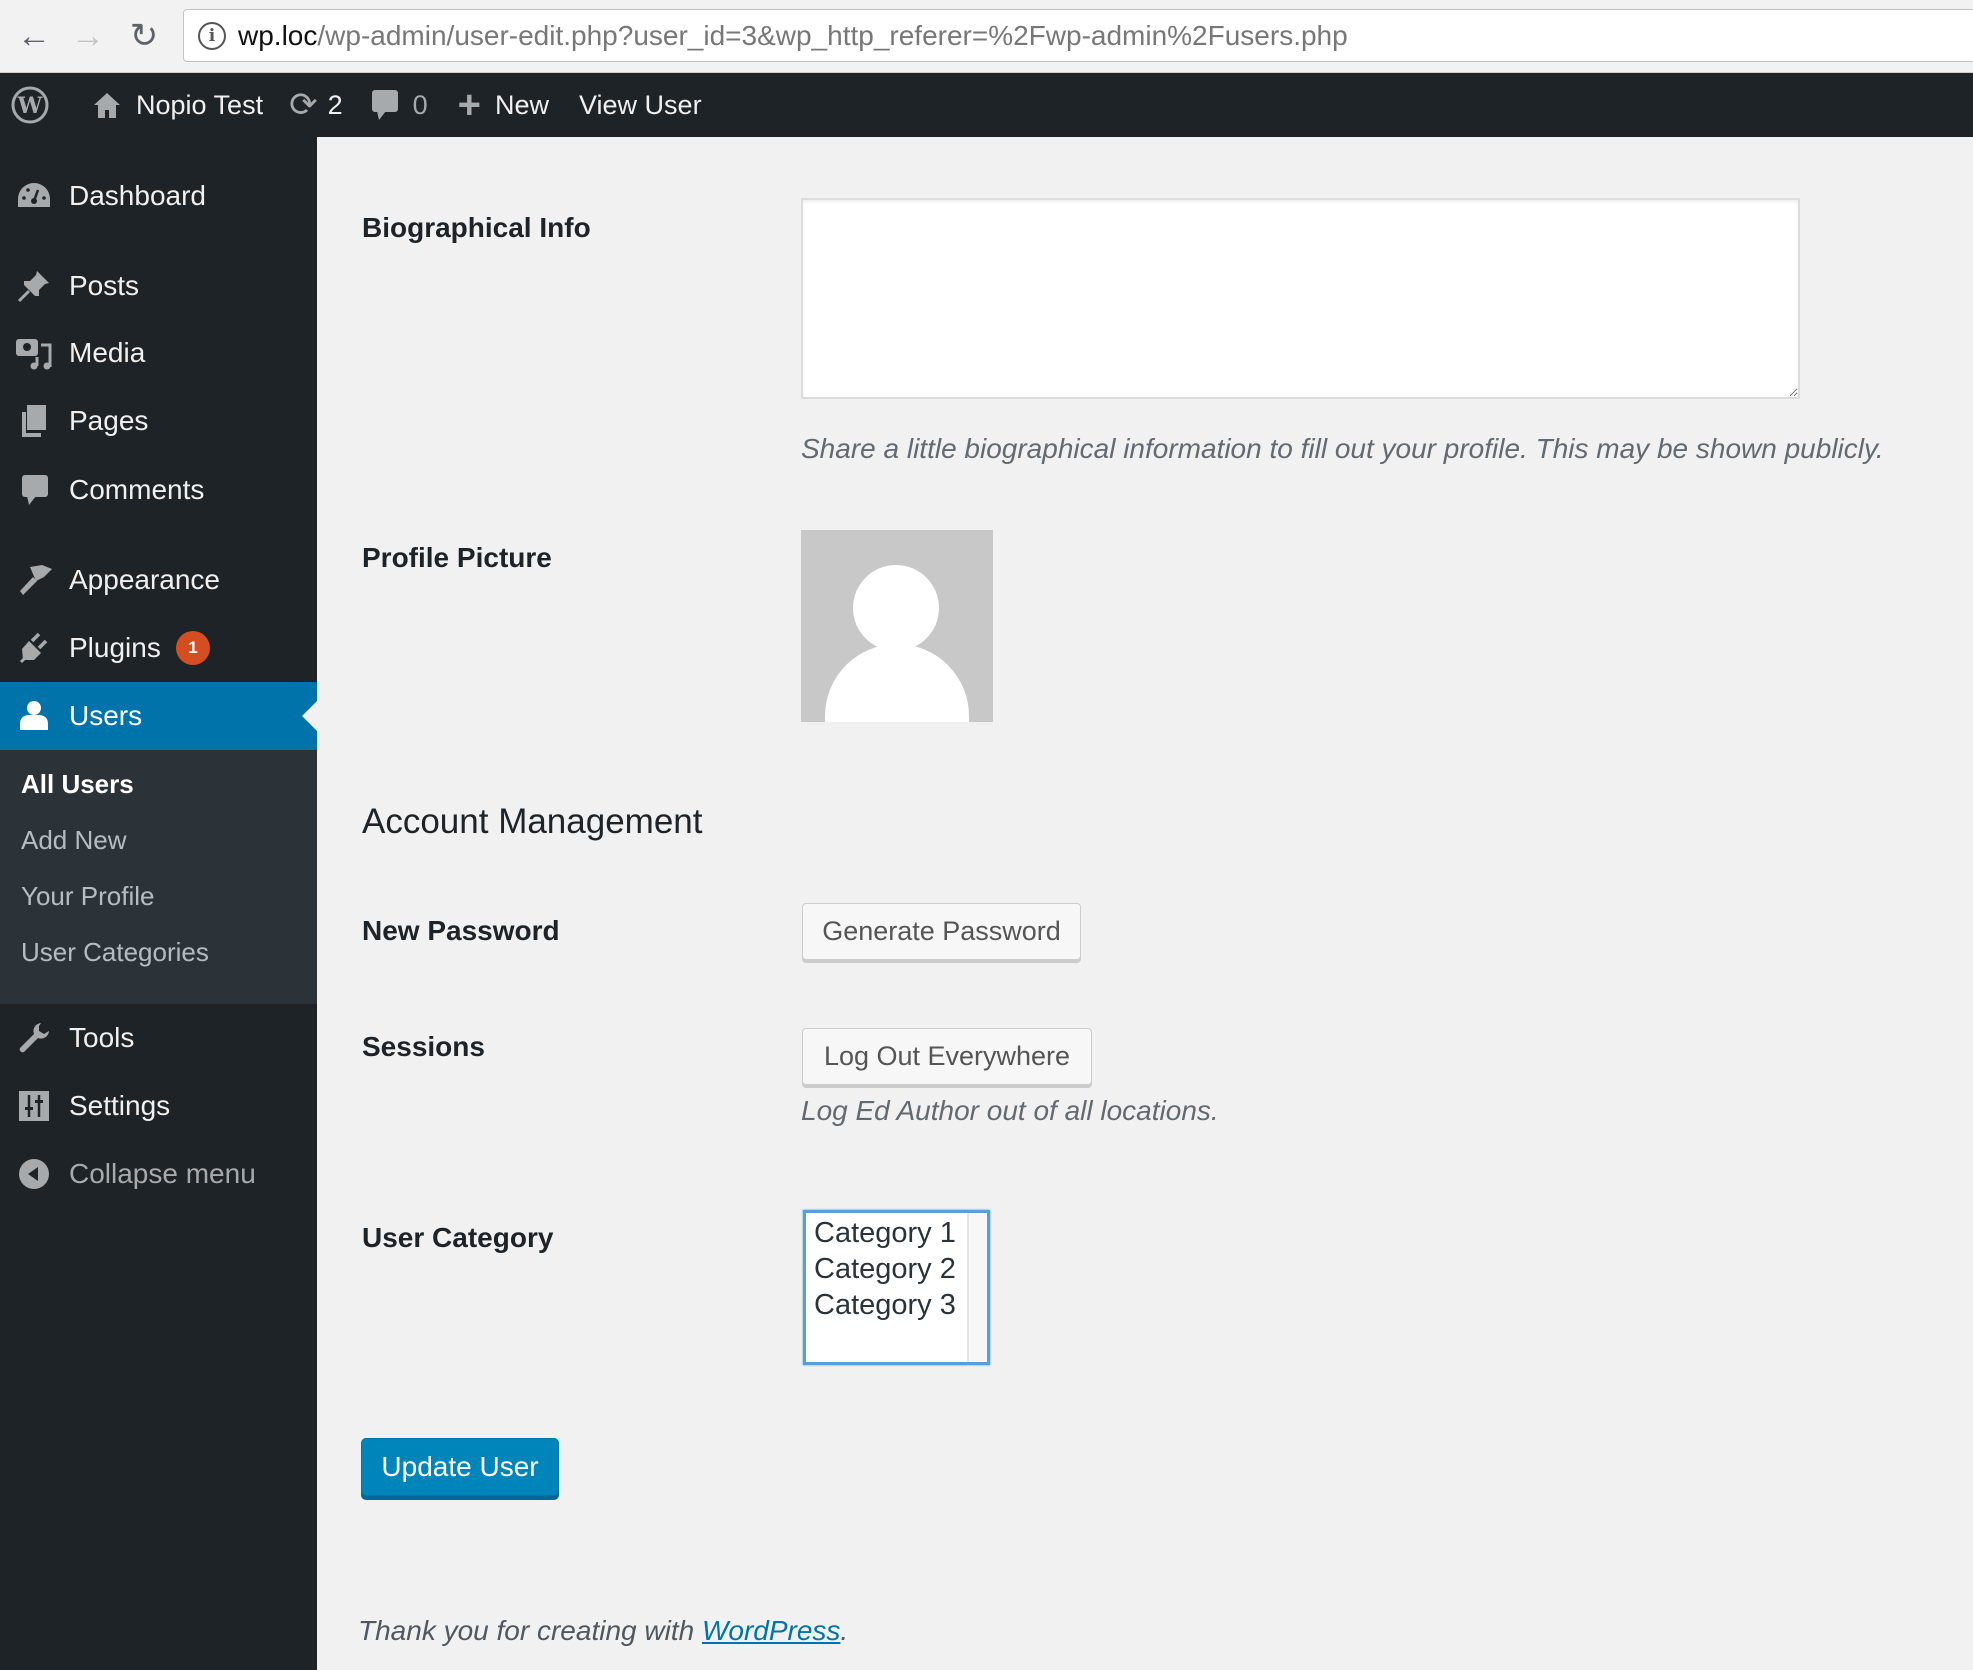 The image size is (1973, 1670). I want to click on arrow-left-icon: ←, so click(34, 35).